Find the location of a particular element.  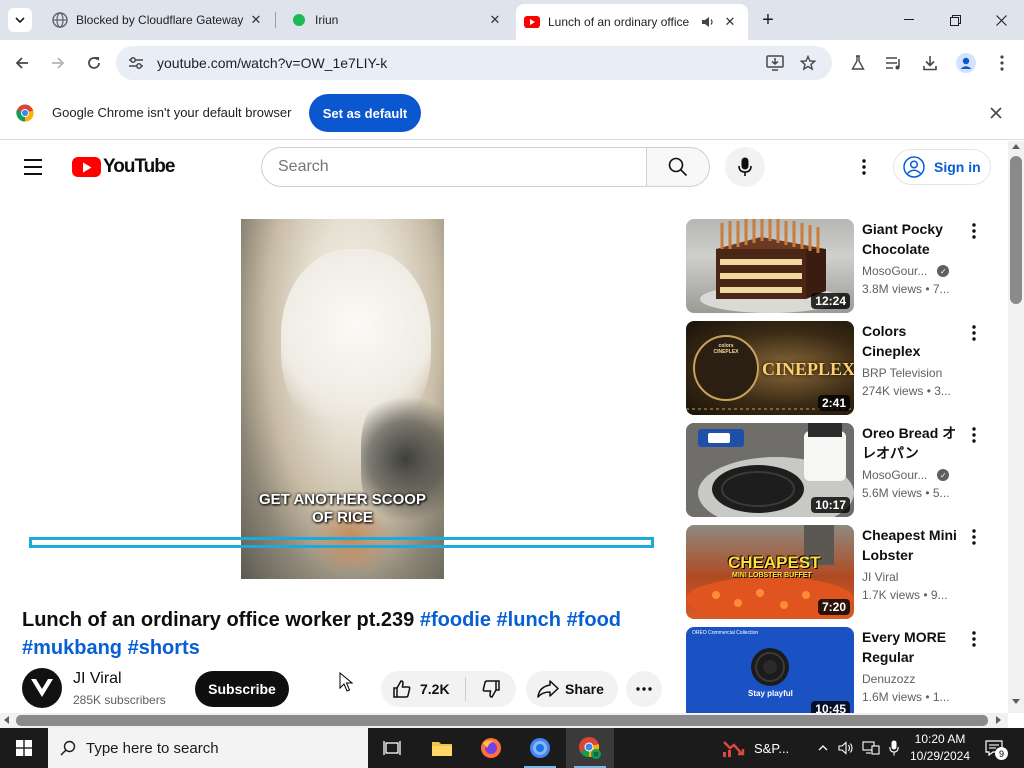

more-actions-button is located at coordinates (644, 689).